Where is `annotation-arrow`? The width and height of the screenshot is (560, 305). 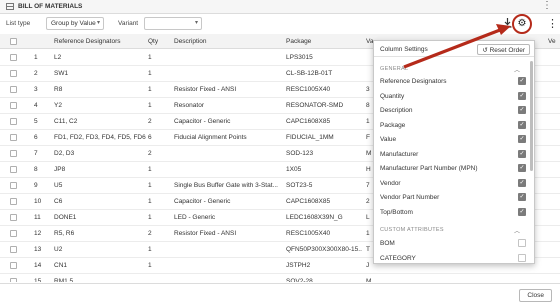
annotation-arrow is located at coordinates (457, 46).